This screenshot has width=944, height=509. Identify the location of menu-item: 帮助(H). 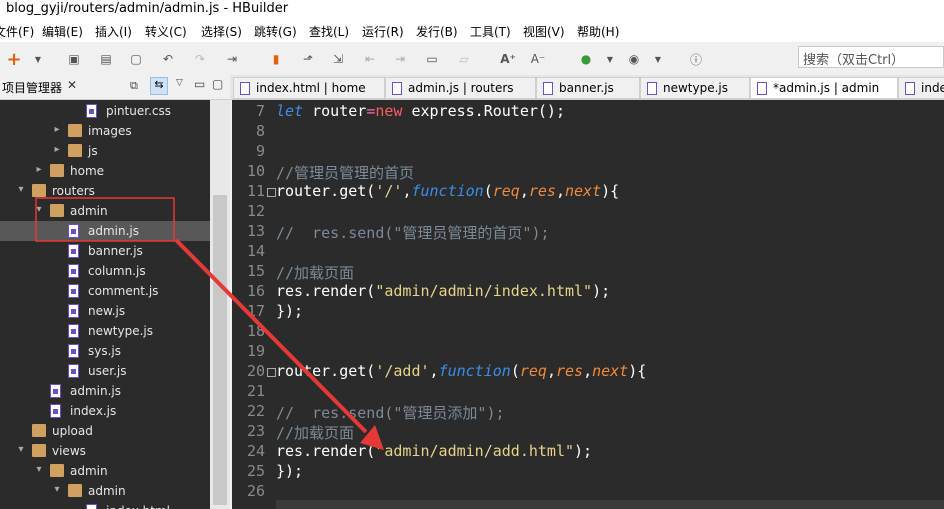
(598, 31).